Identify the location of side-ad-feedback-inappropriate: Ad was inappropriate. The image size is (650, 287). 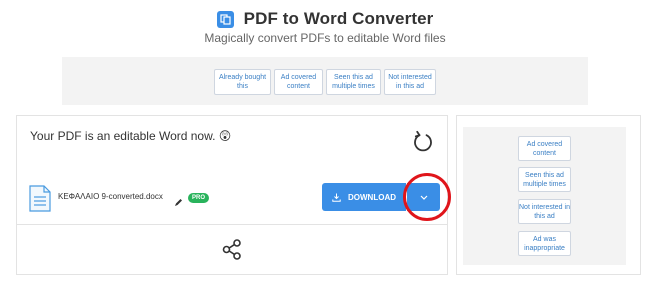
(544, 243).